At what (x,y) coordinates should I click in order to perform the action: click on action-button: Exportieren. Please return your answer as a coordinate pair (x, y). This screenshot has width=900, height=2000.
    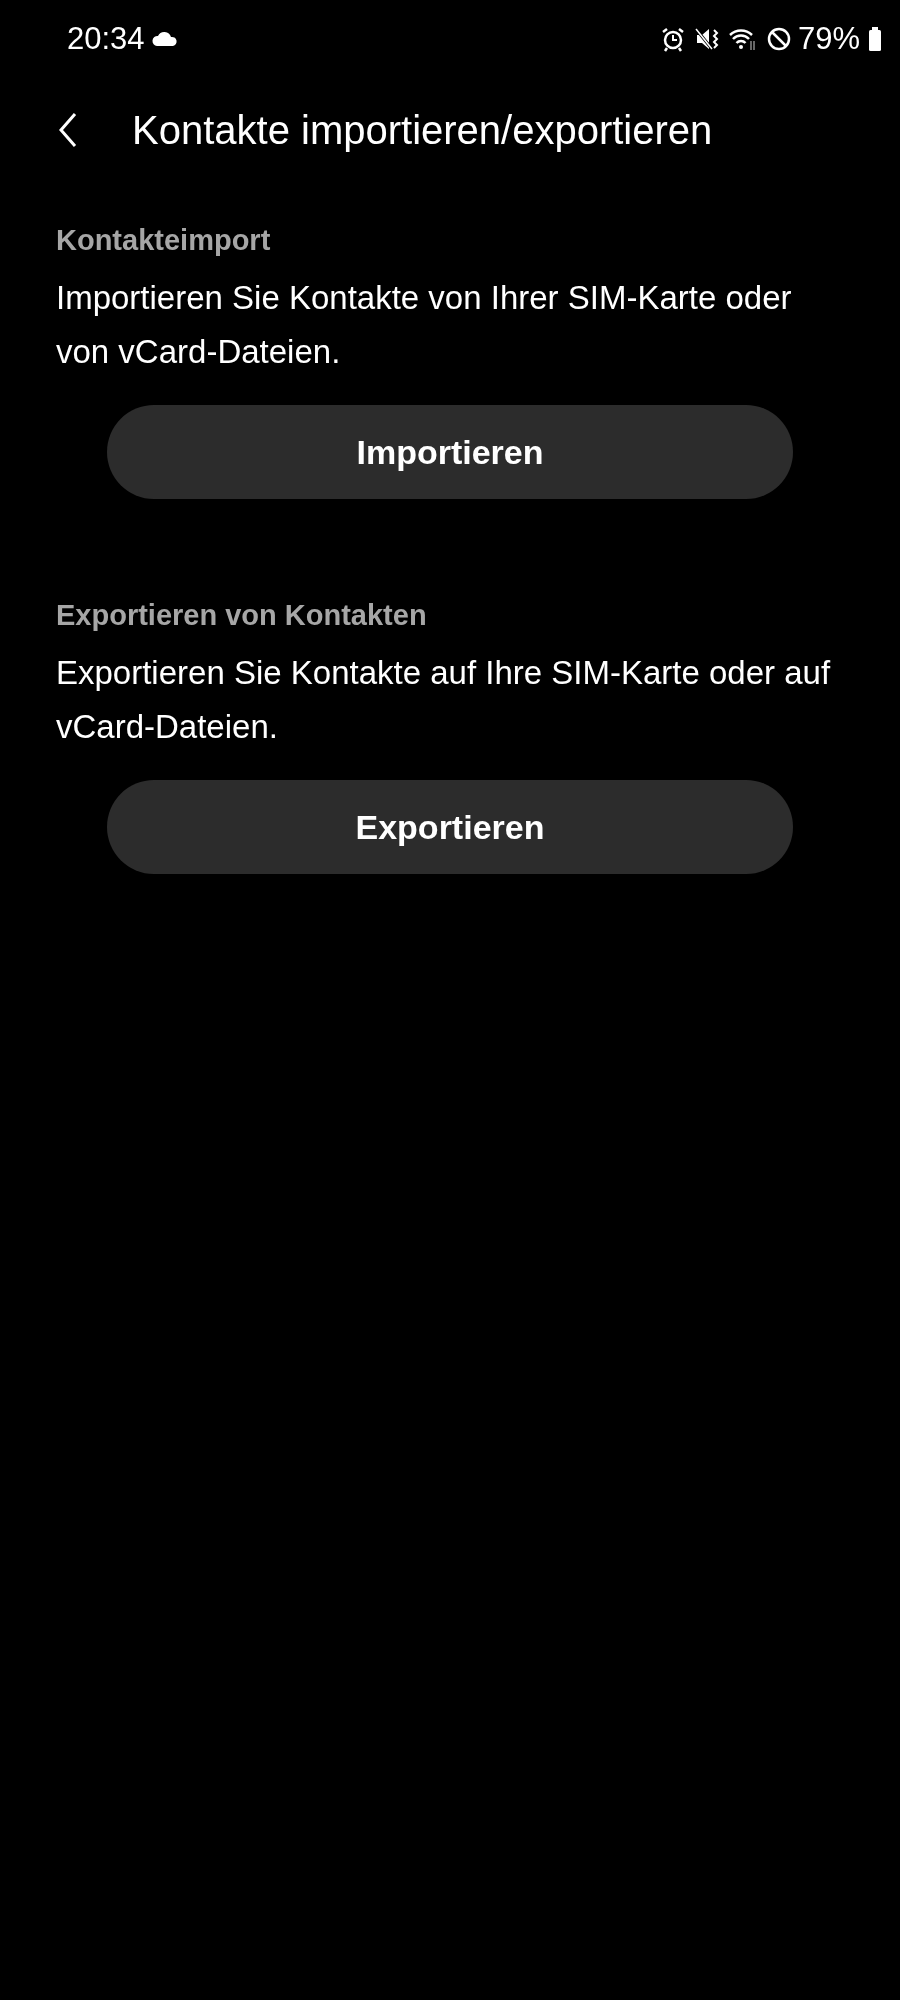
    Looking at the image, I should click on (450, 827).